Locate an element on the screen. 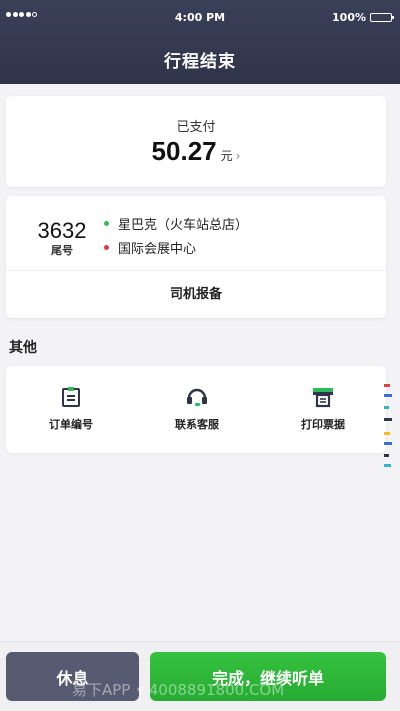 This screenshot has width=400, height=711. fare-amount: 50.27 is located at coordinates (184, 151).